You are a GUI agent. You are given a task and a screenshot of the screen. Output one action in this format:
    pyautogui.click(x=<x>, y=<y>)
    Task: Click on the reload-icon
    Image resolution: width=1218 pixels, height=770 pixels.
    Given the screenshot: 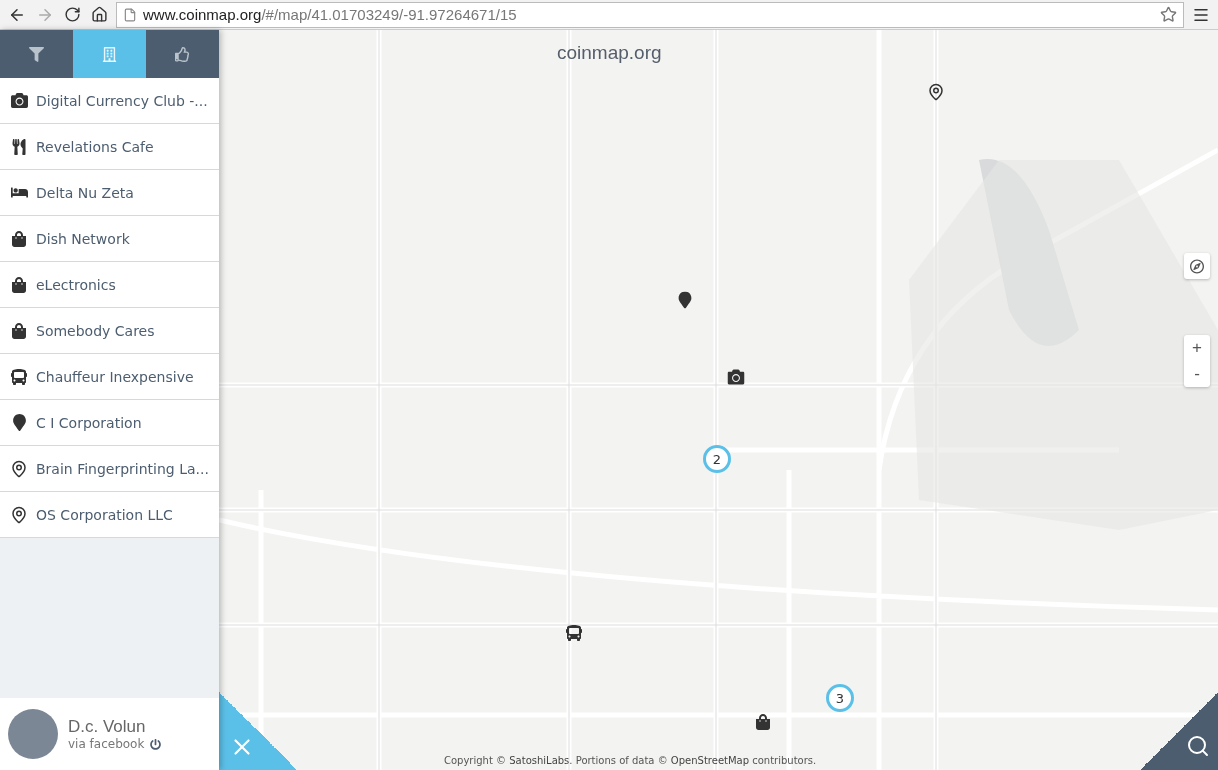 What is the action you would take?
    pyautogui.click(x=72, y=14)
    